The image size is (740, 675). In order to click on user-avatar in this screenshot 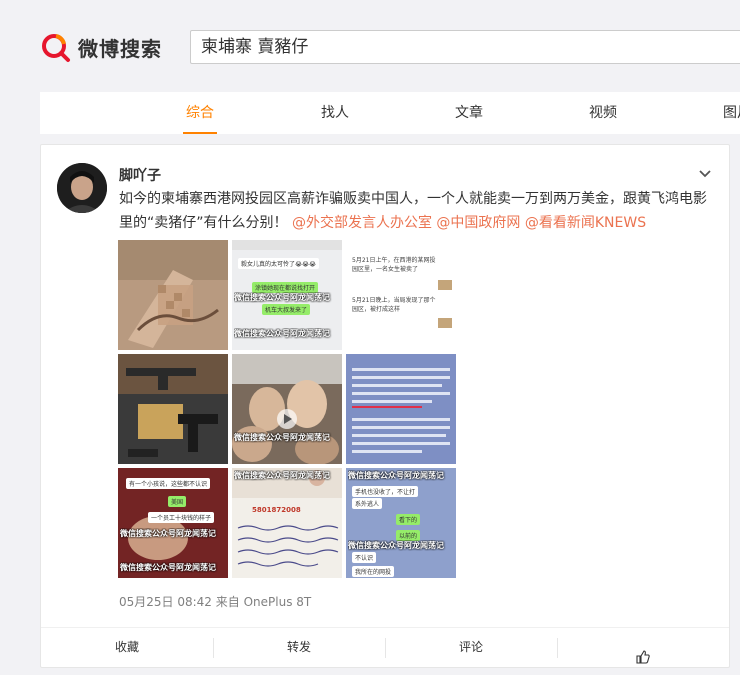, I will do `click(82, 188)`.